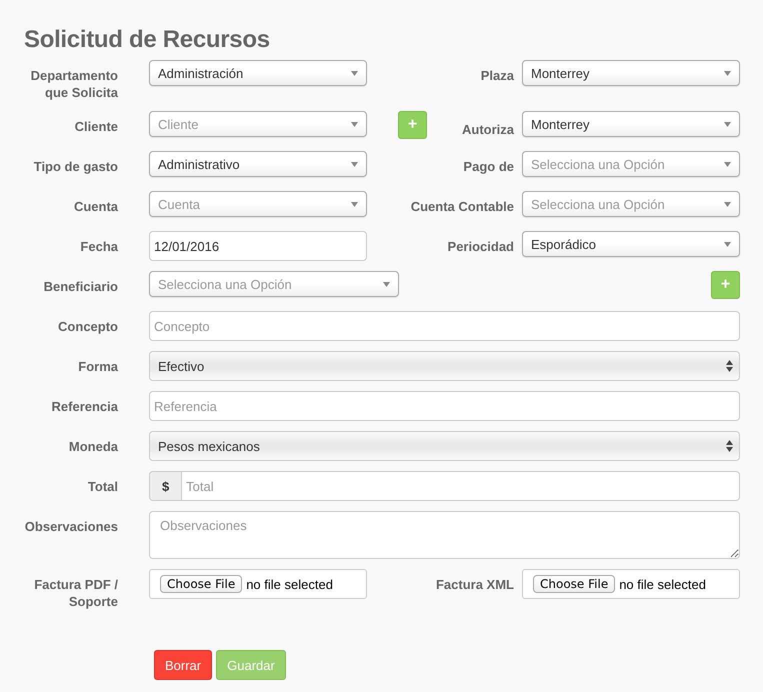 The height and width of the screenshot is (692, 763). Describe the element at coordinates (71, 526) in the screenshot. I see `field-label: Observaciones` at that location.